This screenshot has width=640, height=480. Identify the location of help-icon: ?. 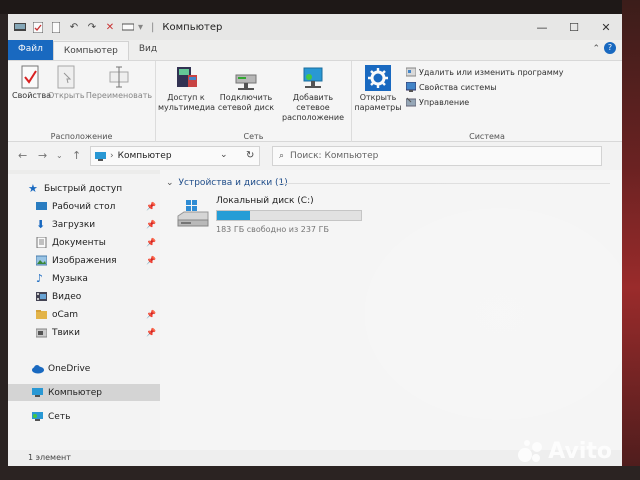
(610, 48).